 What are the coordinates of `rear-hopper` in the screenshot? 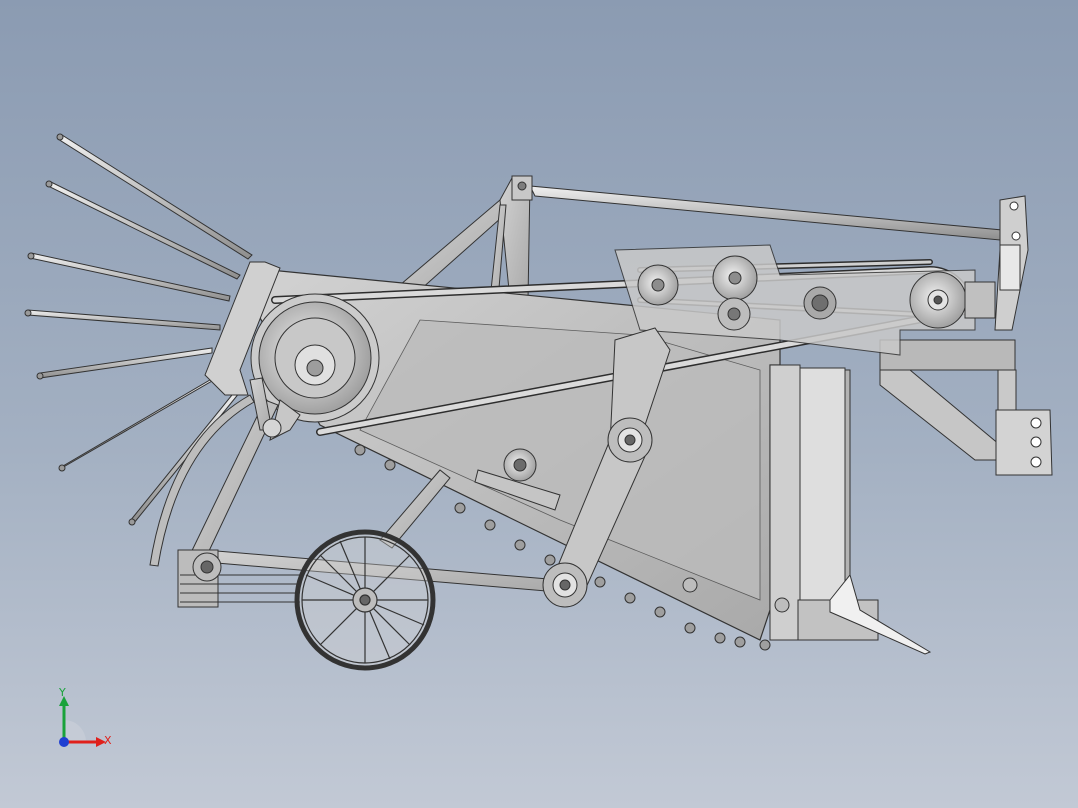 It's located at (850, 509).